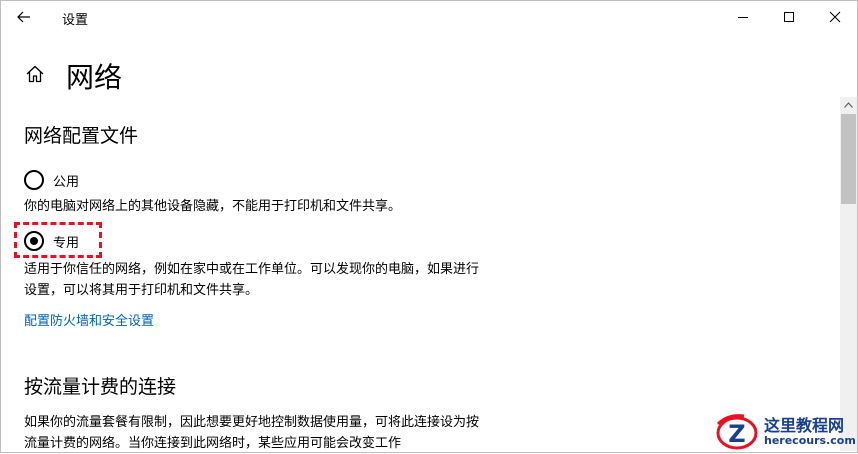 The width and height of the screenshot is (858, 454). Describe the element at coordinates (804, 425) in the screenshot. I see `watermark-title: 这里教程网` at that location.